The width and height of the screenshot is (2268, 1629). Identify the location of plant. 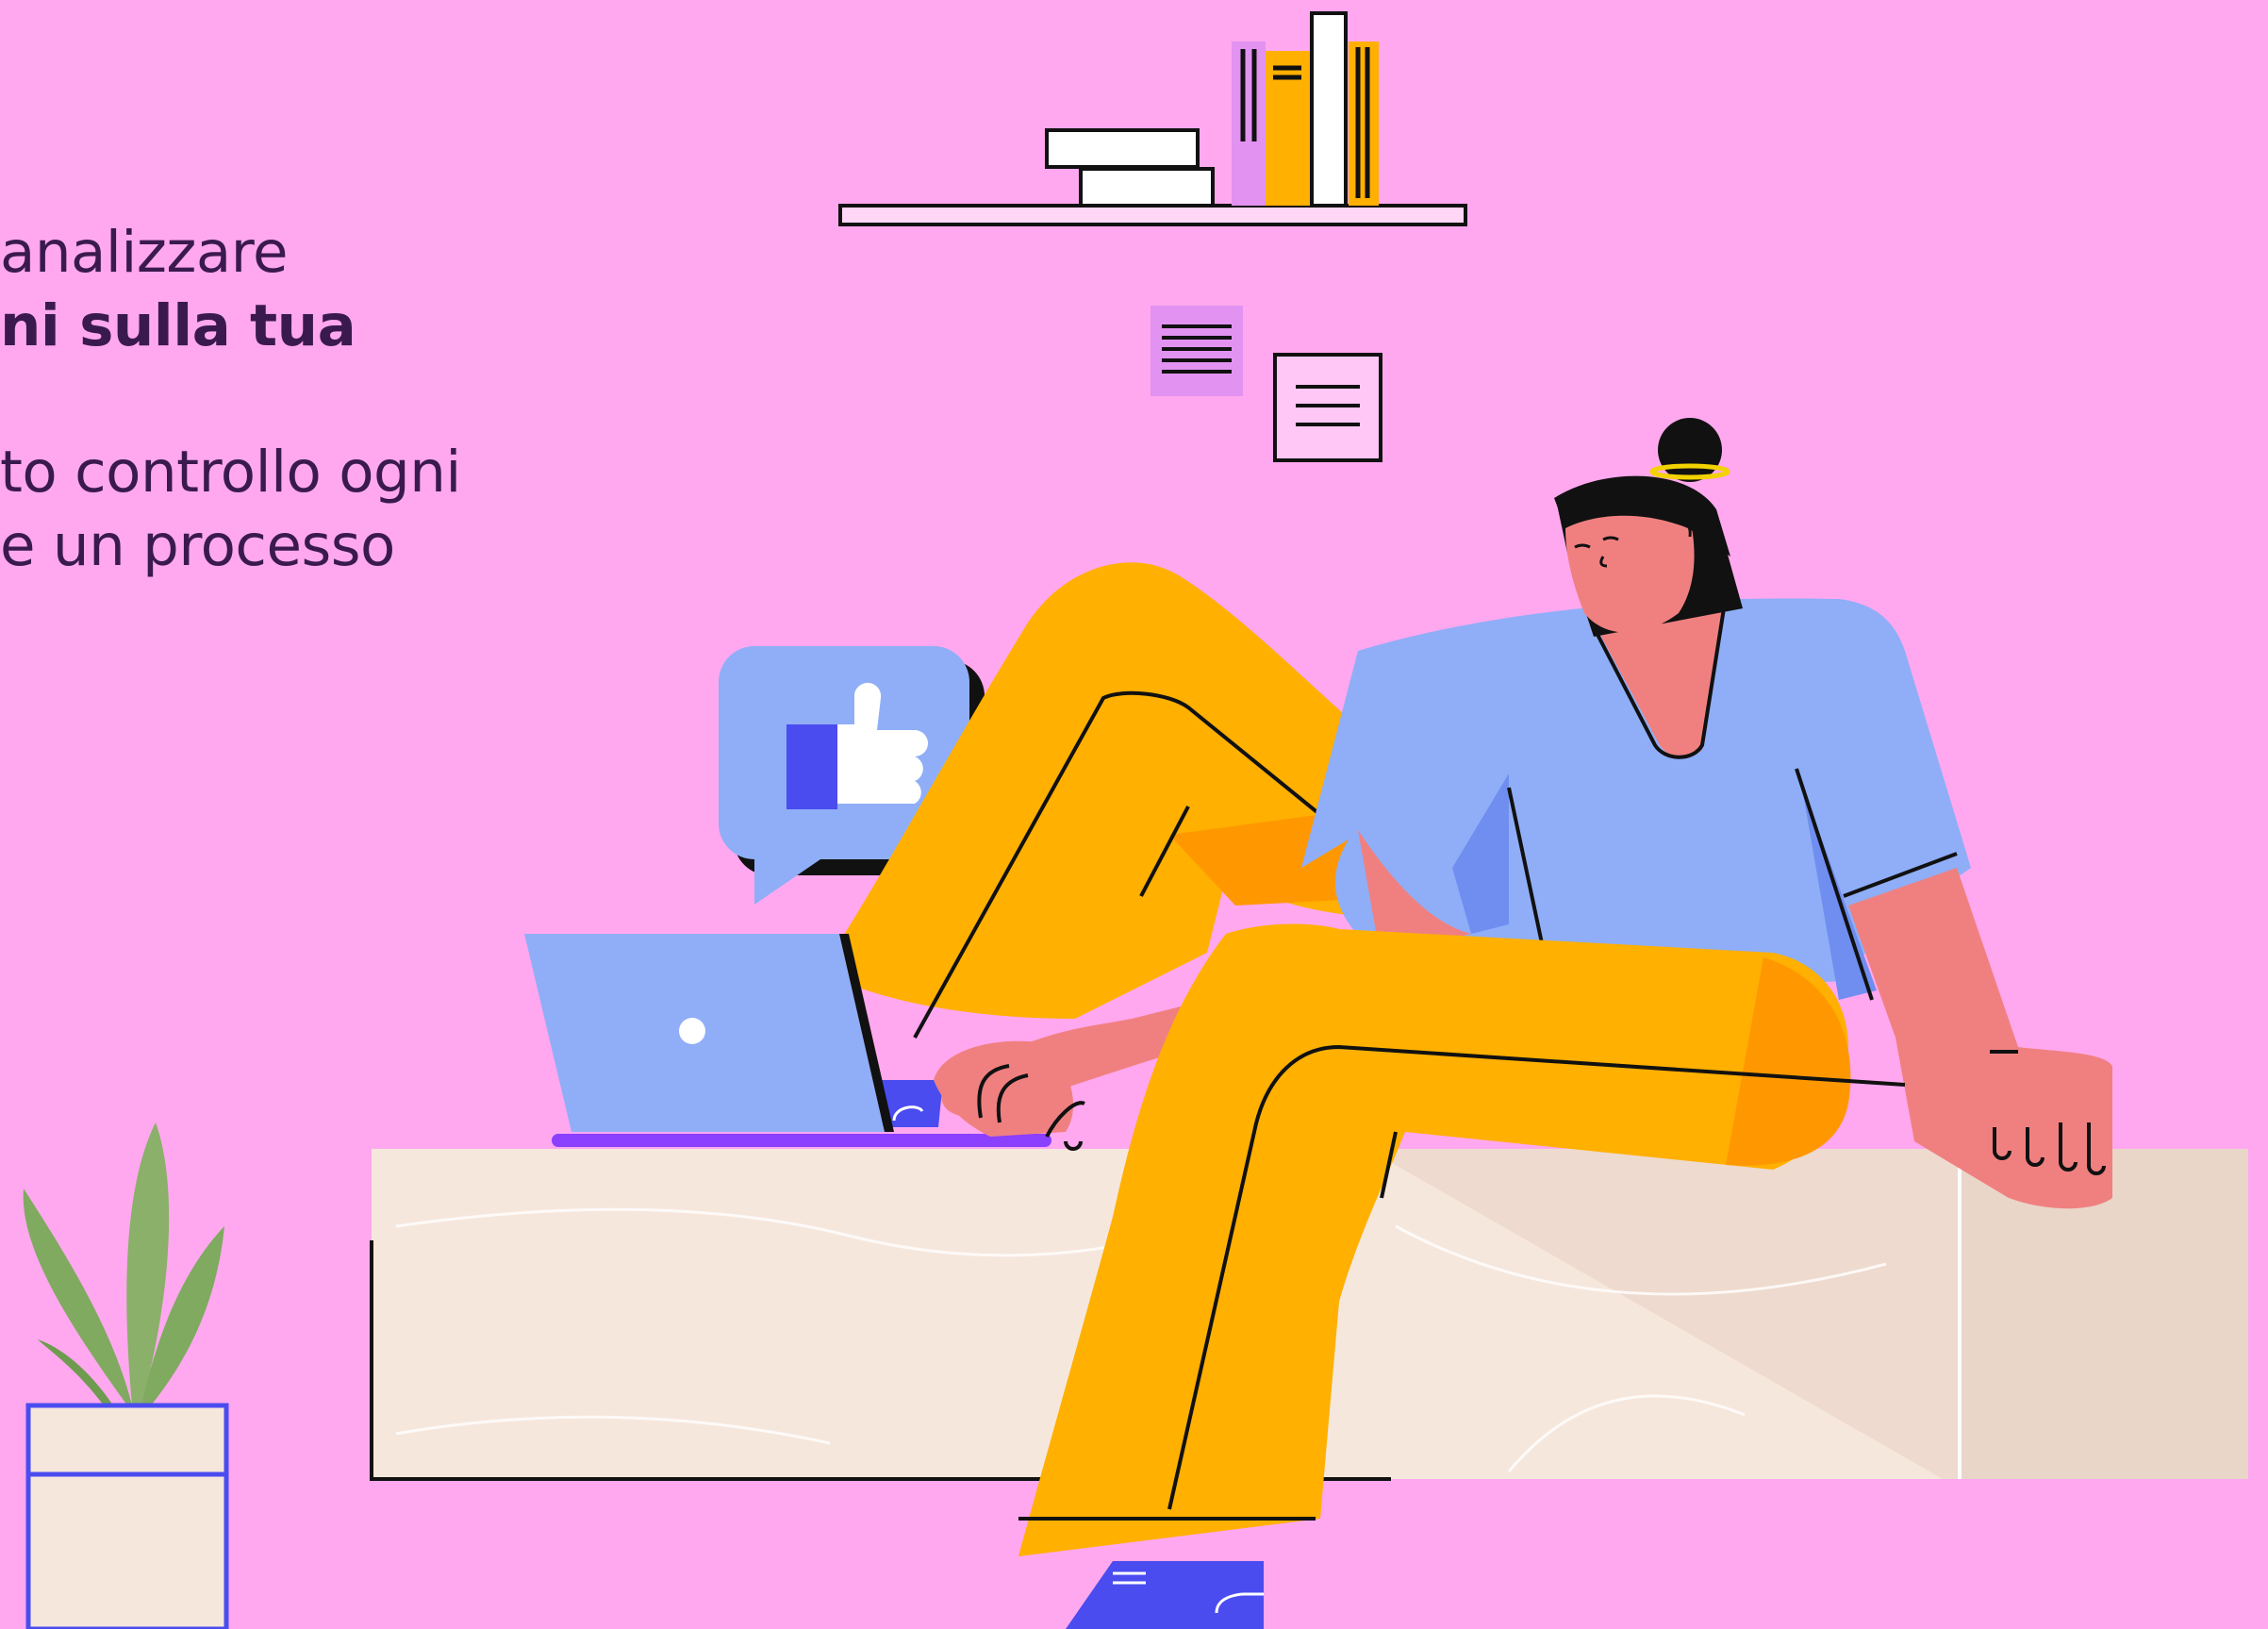
(126, 1375).